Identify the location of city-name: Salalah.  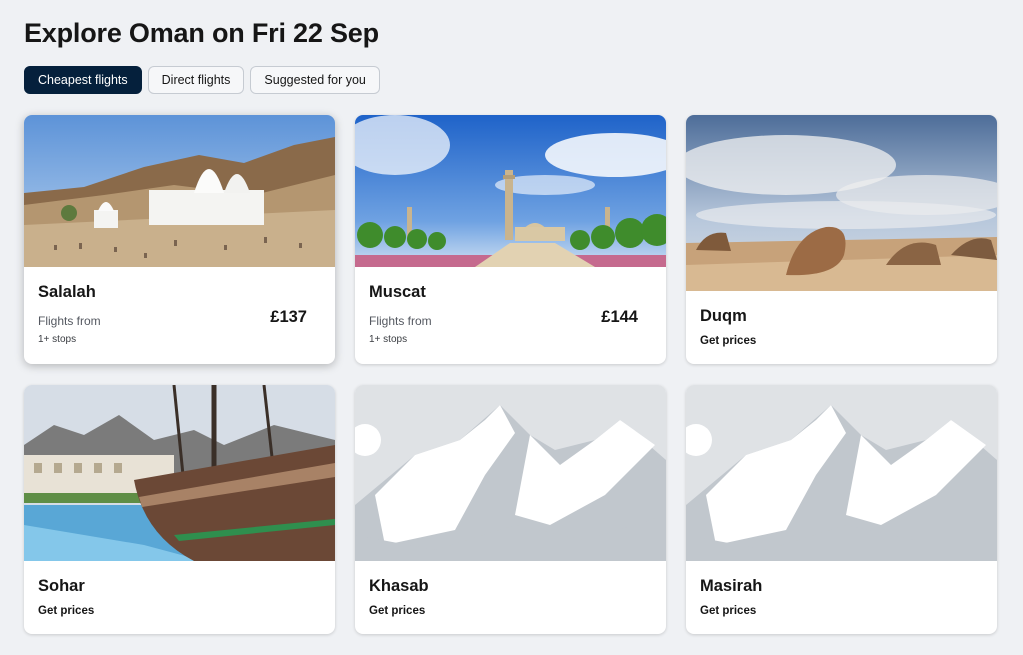
(67, 292).